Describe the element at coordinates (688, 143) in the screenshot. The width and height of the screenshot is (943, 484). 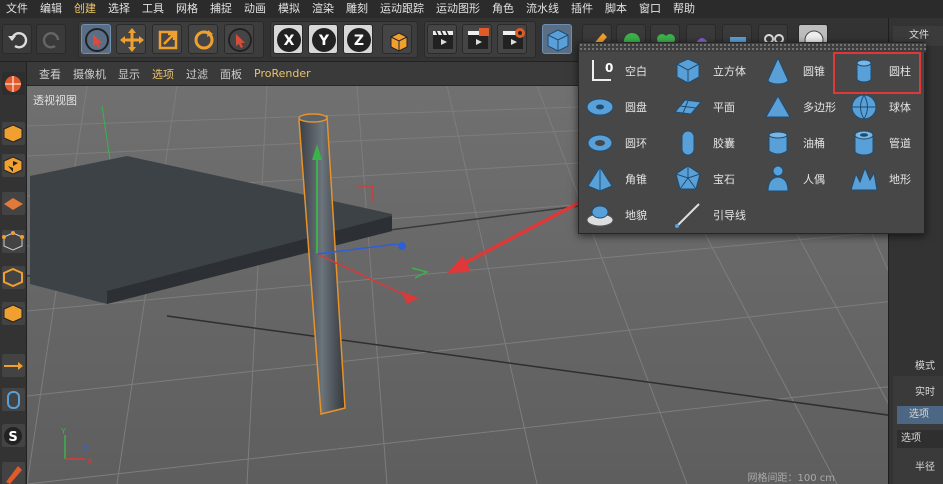
I see `capsule-icon` at that location.